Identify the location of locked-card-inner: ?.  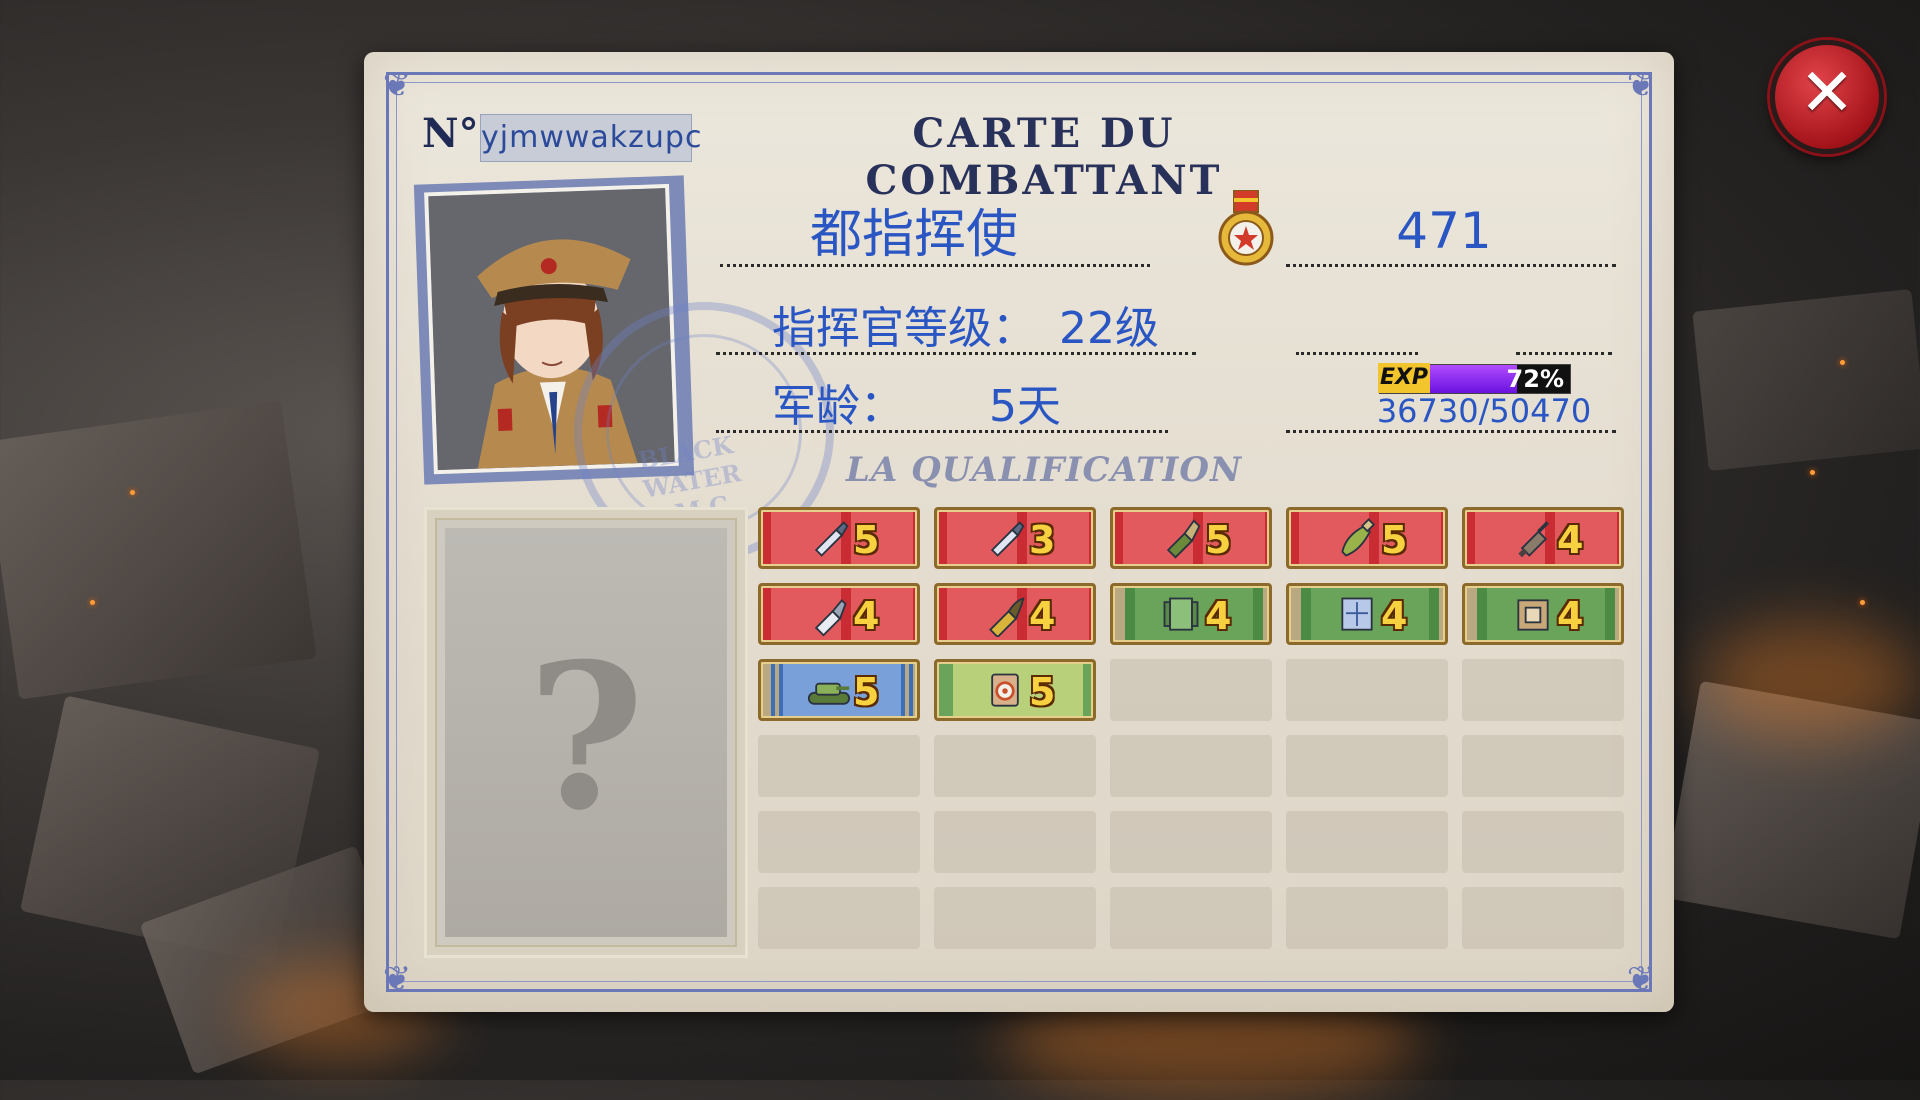
(586, 732).